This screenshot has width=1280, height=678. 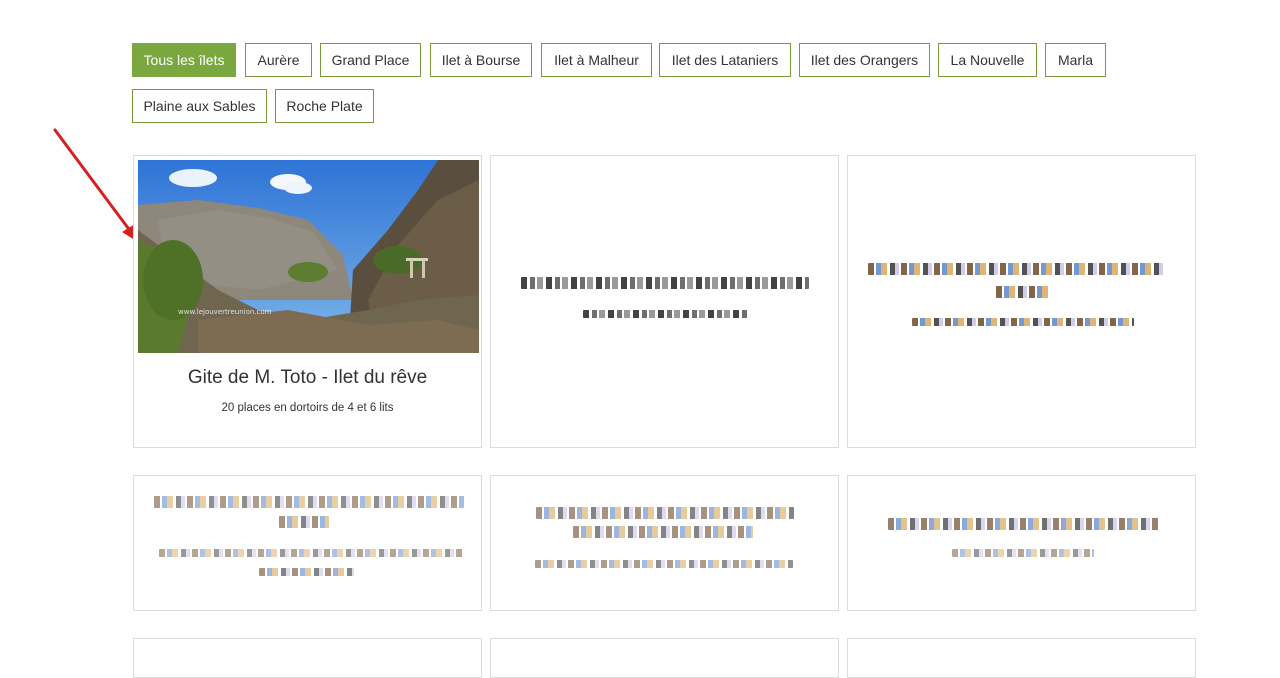 I want to click on filter-plaine-aux-sables-button: Plaine aux Sables, so click(x=199, y=106).